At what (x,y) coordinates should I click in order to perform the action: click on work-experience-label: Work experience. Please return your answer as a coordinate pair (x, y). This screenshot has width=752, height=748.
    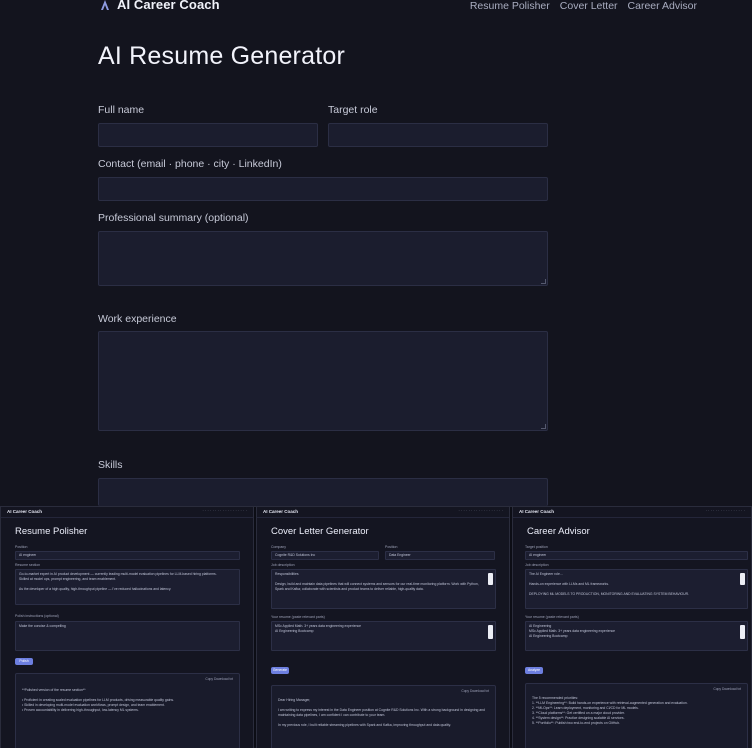
    Looking at the image, I should click on (137, 319).